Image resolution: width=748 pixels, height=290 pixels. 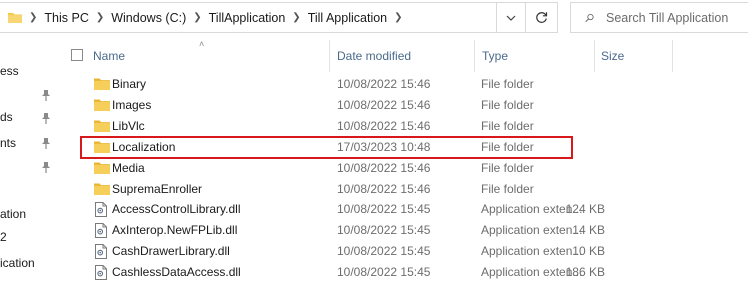 What do you see at coordinates (384, 146) in the screenshot?
I see `file-date-modified: 17/03/2023 10:48` at bounding box center [384, 146].